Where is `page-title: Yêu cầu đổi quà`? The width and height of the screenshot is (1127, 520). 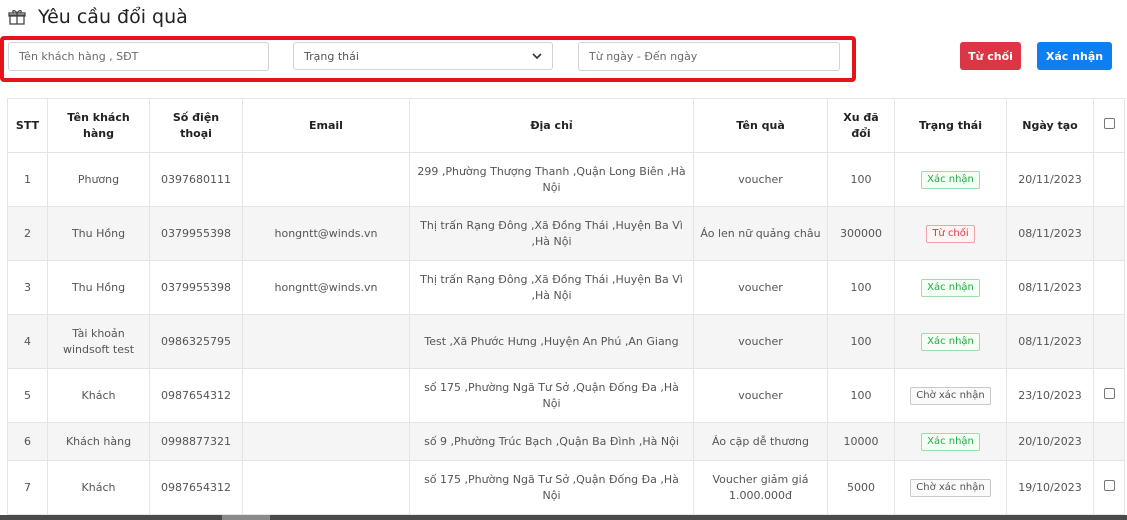
page-title: Yêu cầu đổi quà is located at coordinates (113, 17).